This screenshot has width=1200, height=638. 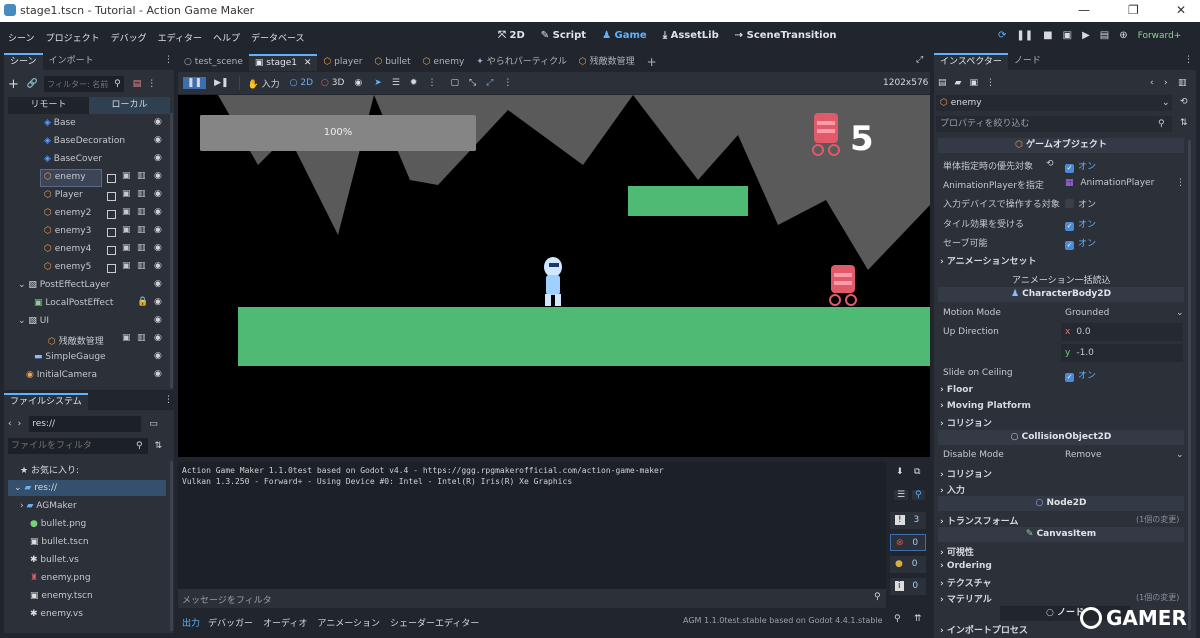 I want to click on tab-remaining-enemies: ⬡ 残敵数管理, so click(x=607, y=62).